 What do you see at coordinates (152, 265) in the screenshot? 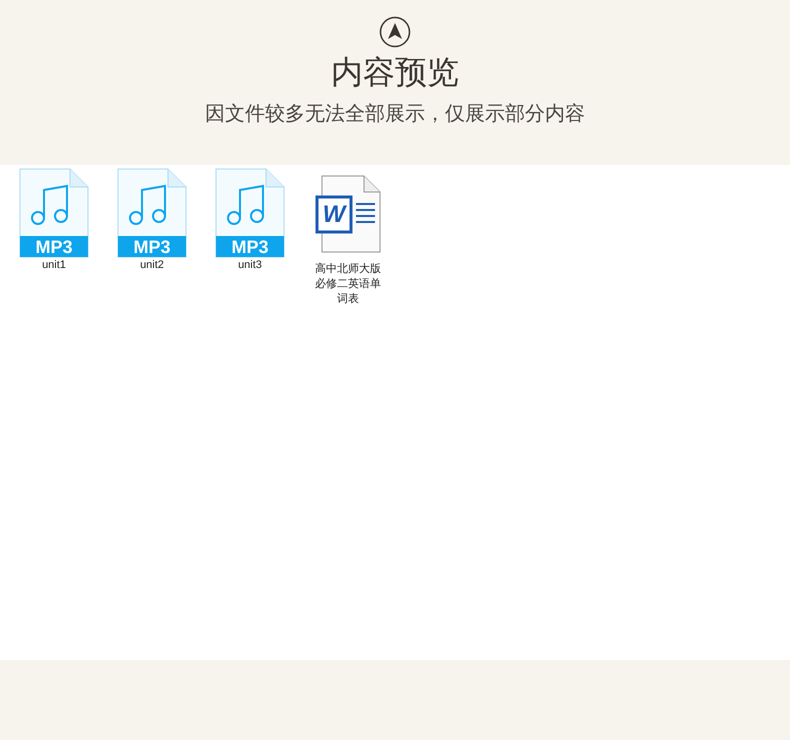
I see `file-name: unit2` at bounding box center [152, 265].